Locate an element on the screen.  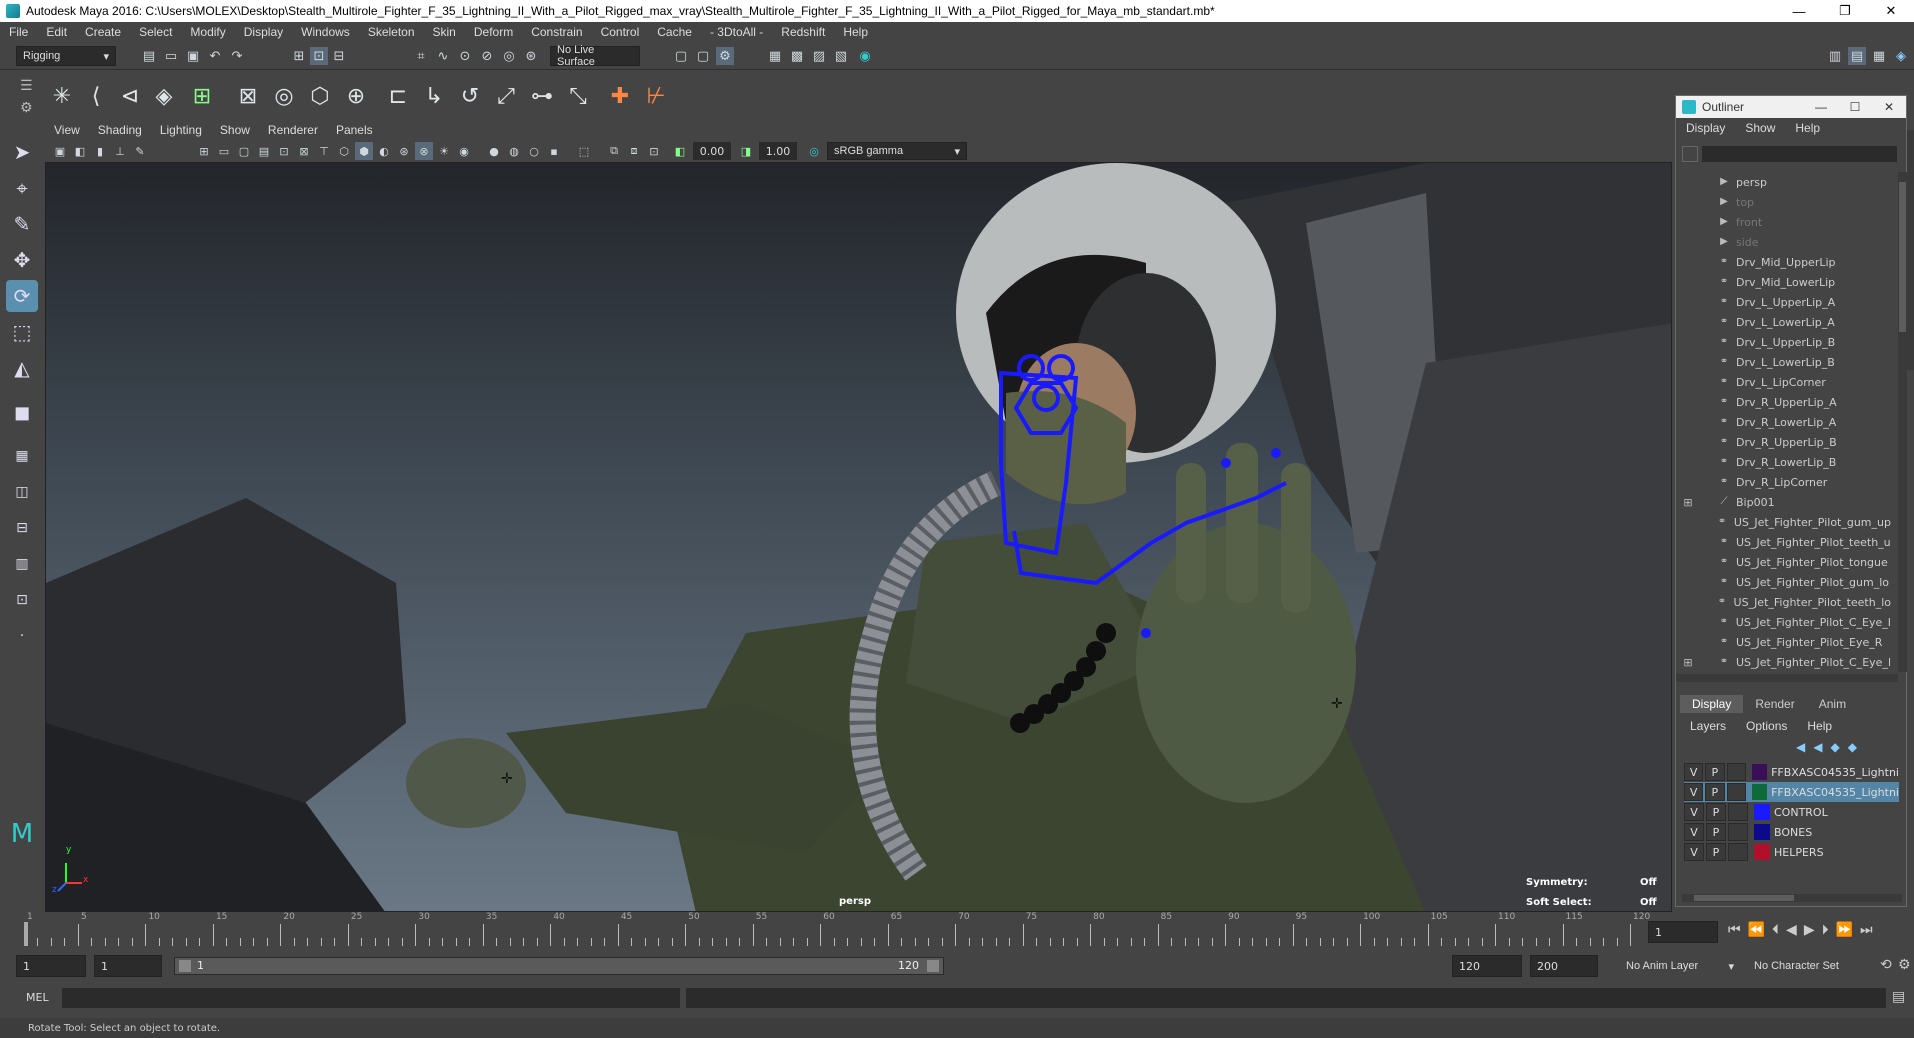
save-scene-icon: ▣ is located at coordinates (193, 56).